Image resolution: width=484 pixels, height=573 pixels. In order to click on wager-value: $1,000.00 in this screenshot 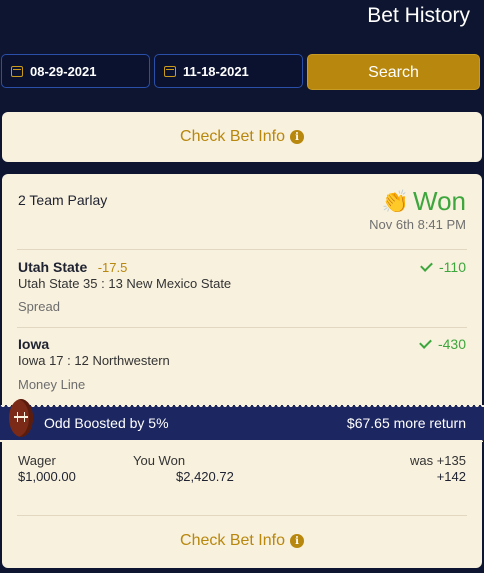, I will do `click(47, 476)`.